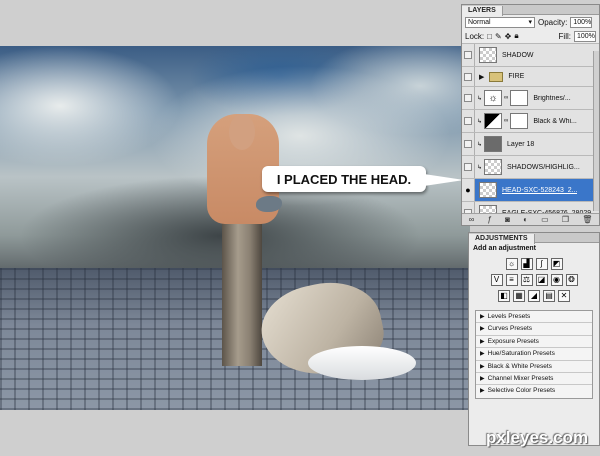  I want to click on layer-name: FIRE, so click(516, 76).